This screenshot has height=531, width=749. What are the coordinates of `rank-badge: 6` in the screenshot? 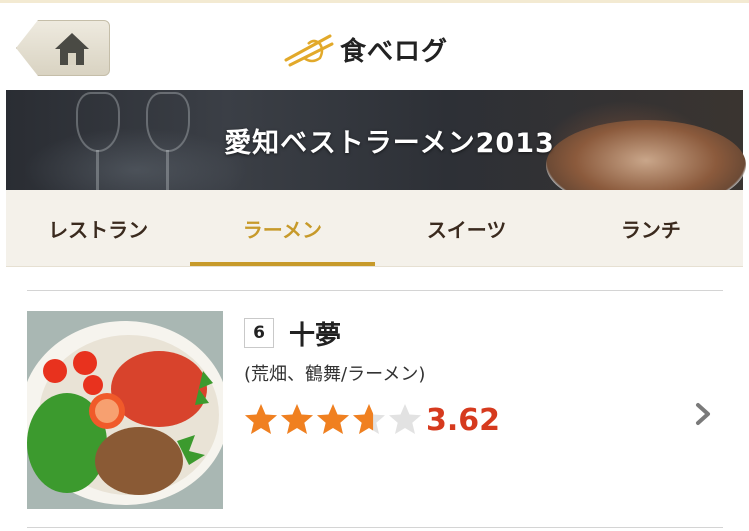 It's located at (259, 333).